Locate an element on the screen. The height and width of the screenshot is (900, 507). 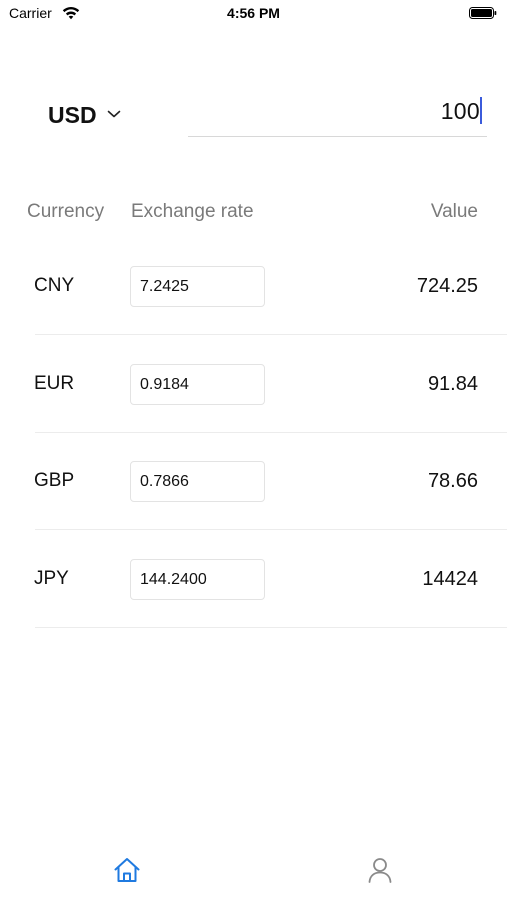
amount-input: 100 is located at coordinates (337, 113).